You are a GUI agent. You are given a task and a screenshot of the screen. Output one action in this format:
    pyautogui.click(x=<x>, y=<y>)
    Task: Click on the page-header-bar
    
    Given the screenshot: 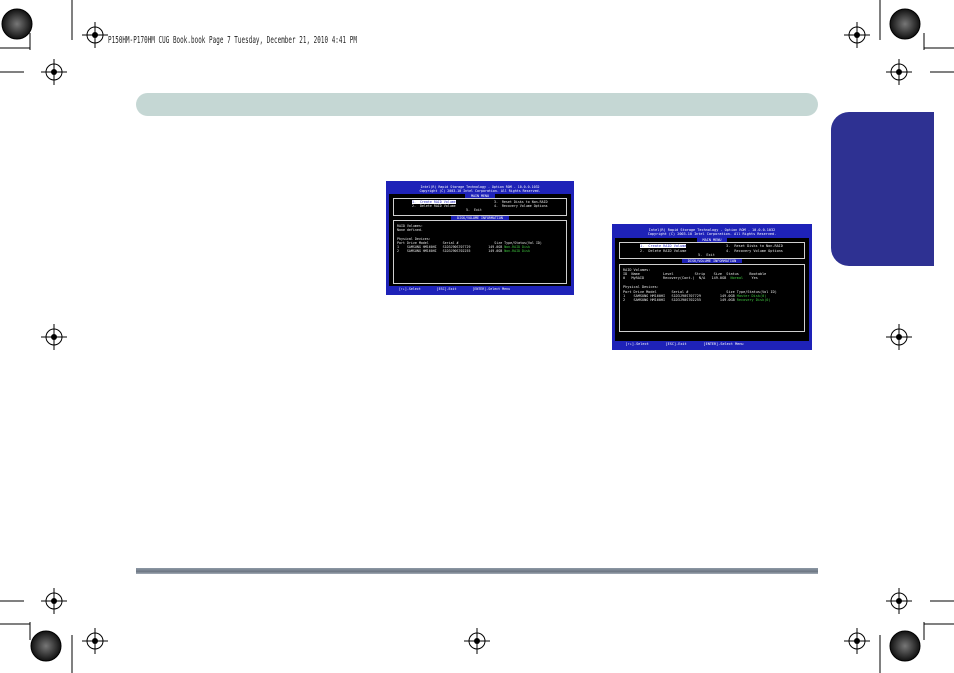 What is the action you would take?
    pyautogui.click(x=477, y=104)
    